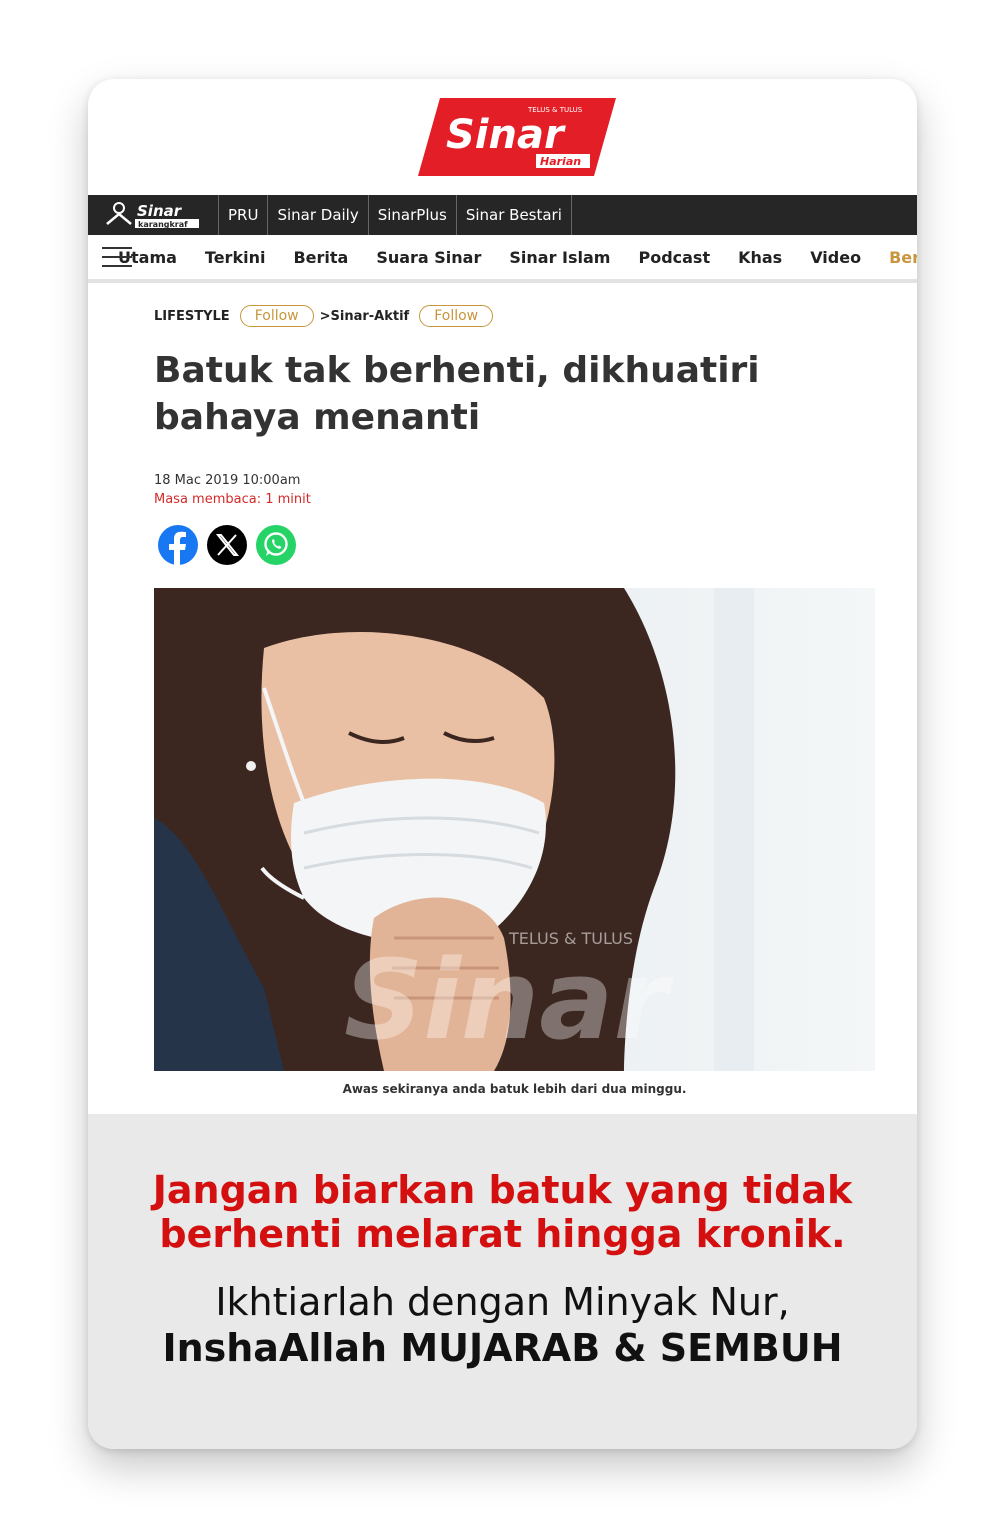 The image size is (1004, 1536). Describe the element at coordinates (835, 257) in the screenshot. I see `nav-item-video: Video` at that location.